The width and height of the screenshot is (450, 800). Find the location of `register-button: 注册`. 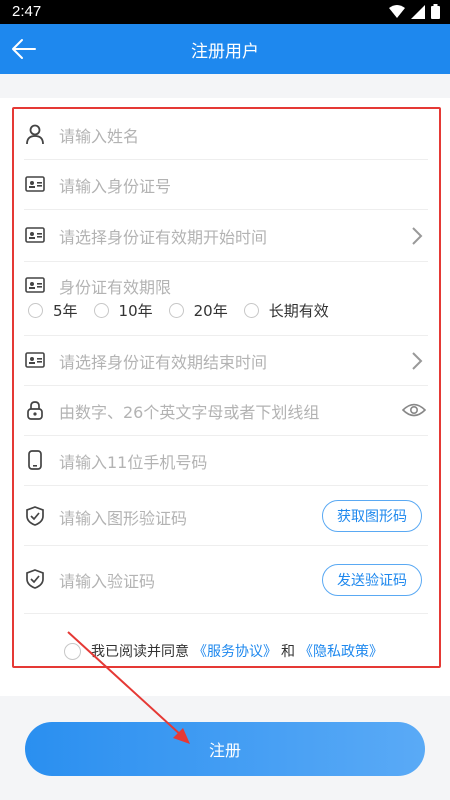

register-button: 注册 is located at coordinates (225, 749).